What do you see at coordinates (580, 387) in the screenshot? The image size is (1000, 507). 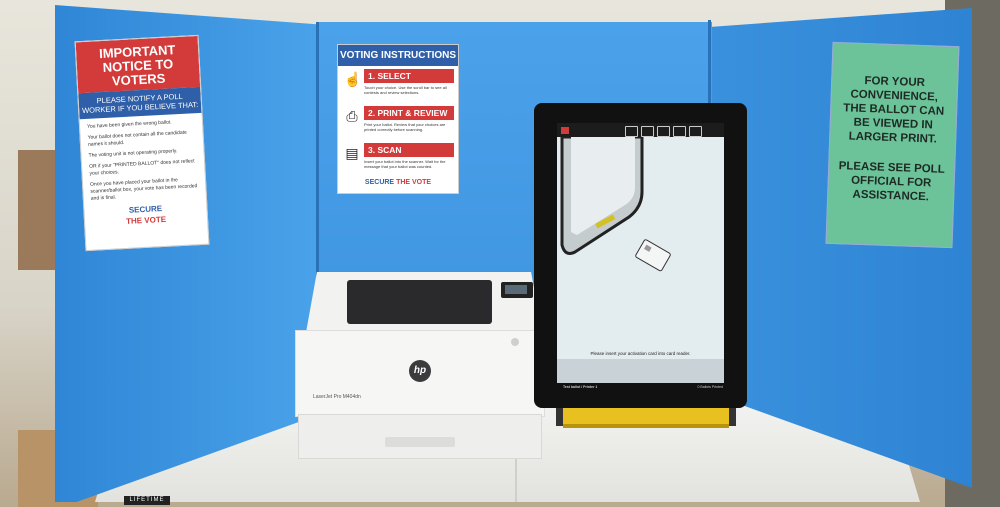 I see `printer-status: Test ballot / Printer 1` at bounding box center [580, 387].